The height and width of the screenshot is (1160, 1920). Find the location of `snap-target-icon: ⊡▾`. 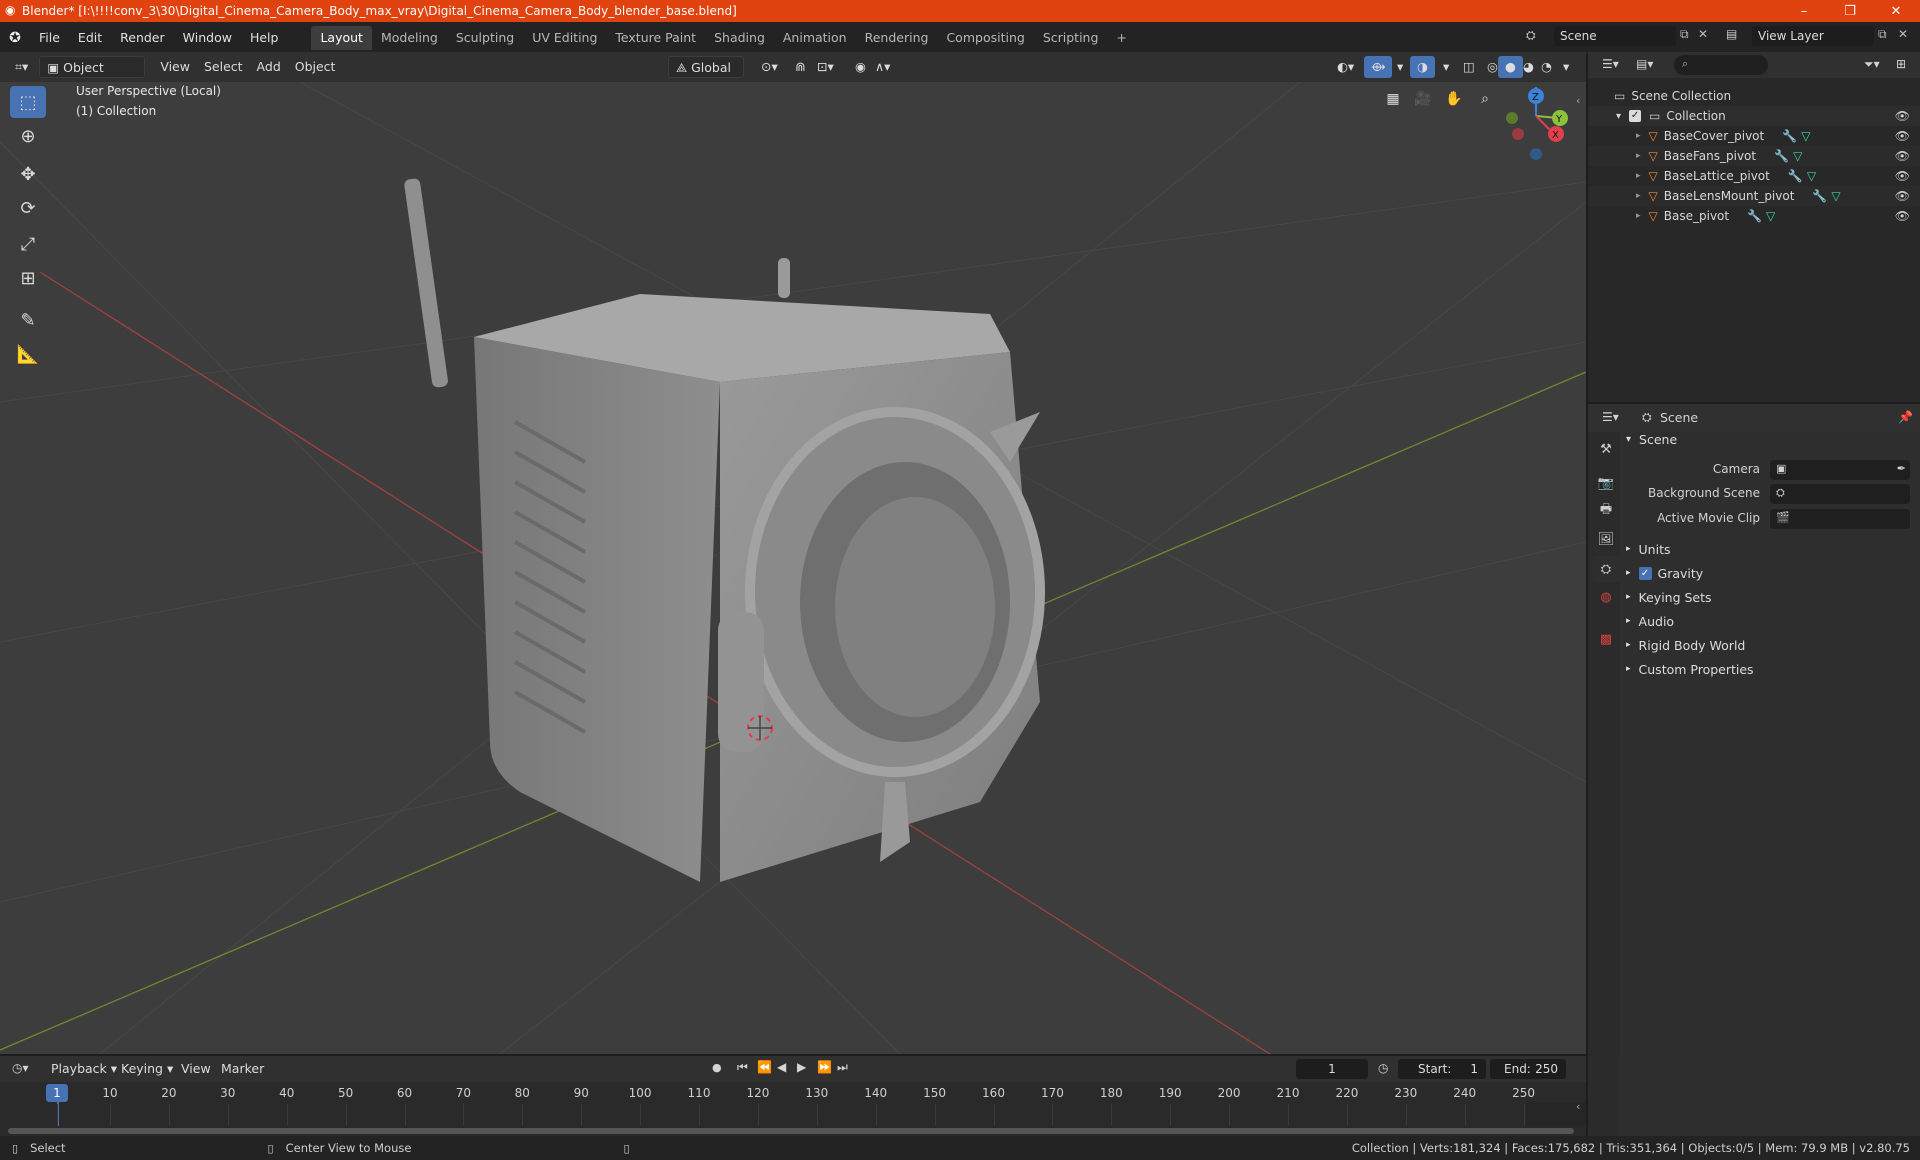

snap-target-icon: ⊡▾ is located at coordinates (825, 67).